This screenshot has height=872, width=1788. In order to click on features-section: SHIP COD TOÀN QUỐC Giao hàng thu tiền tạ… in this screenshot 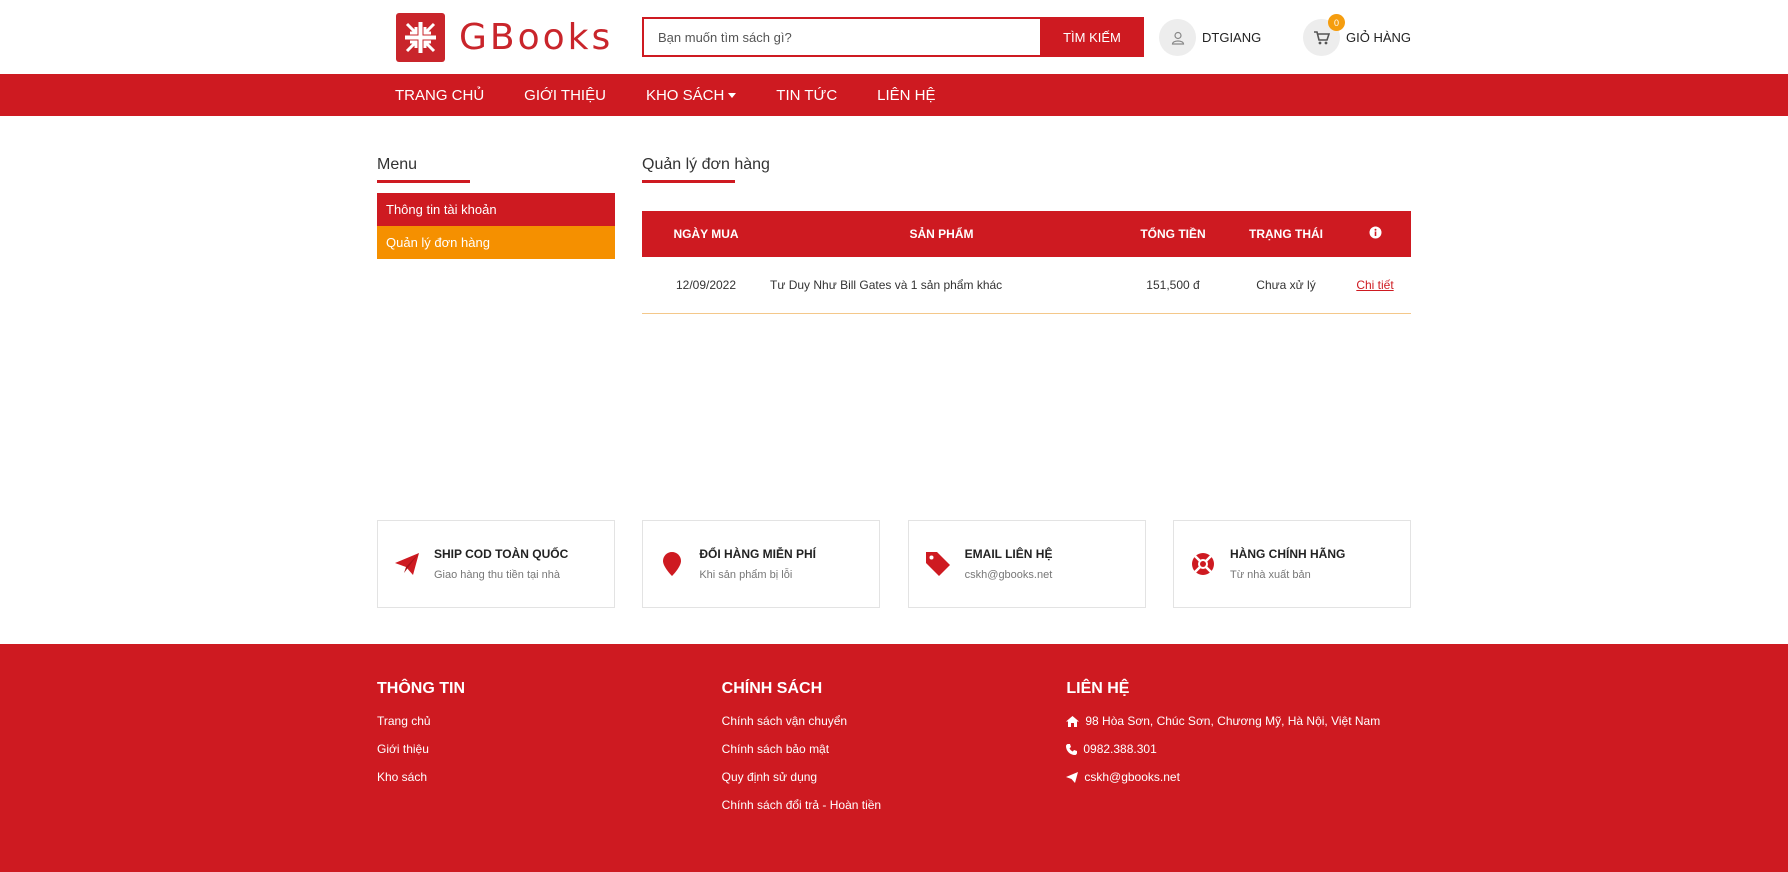, I will do `click(894, 564)`.